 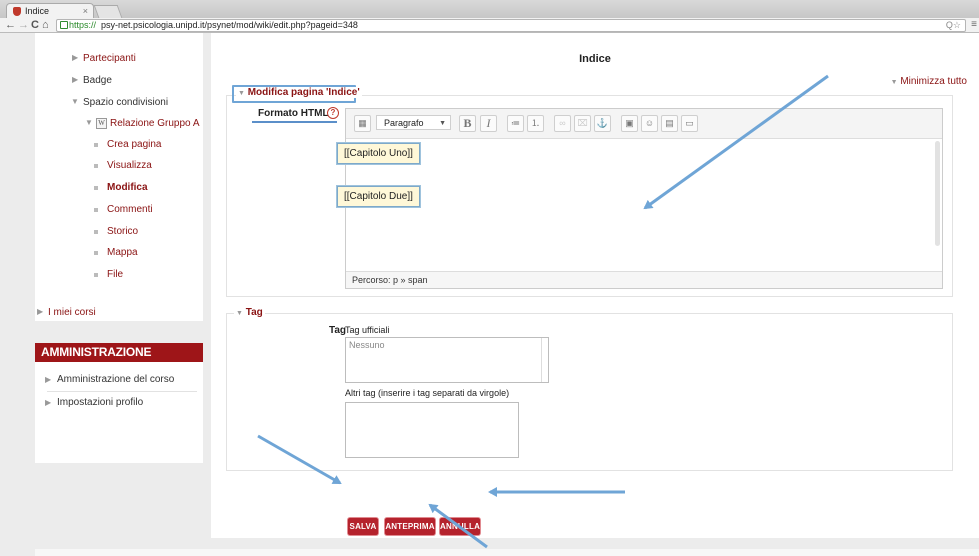 I want to click on browser-tabstrip: Indice ×, so click(x=489, y=9).